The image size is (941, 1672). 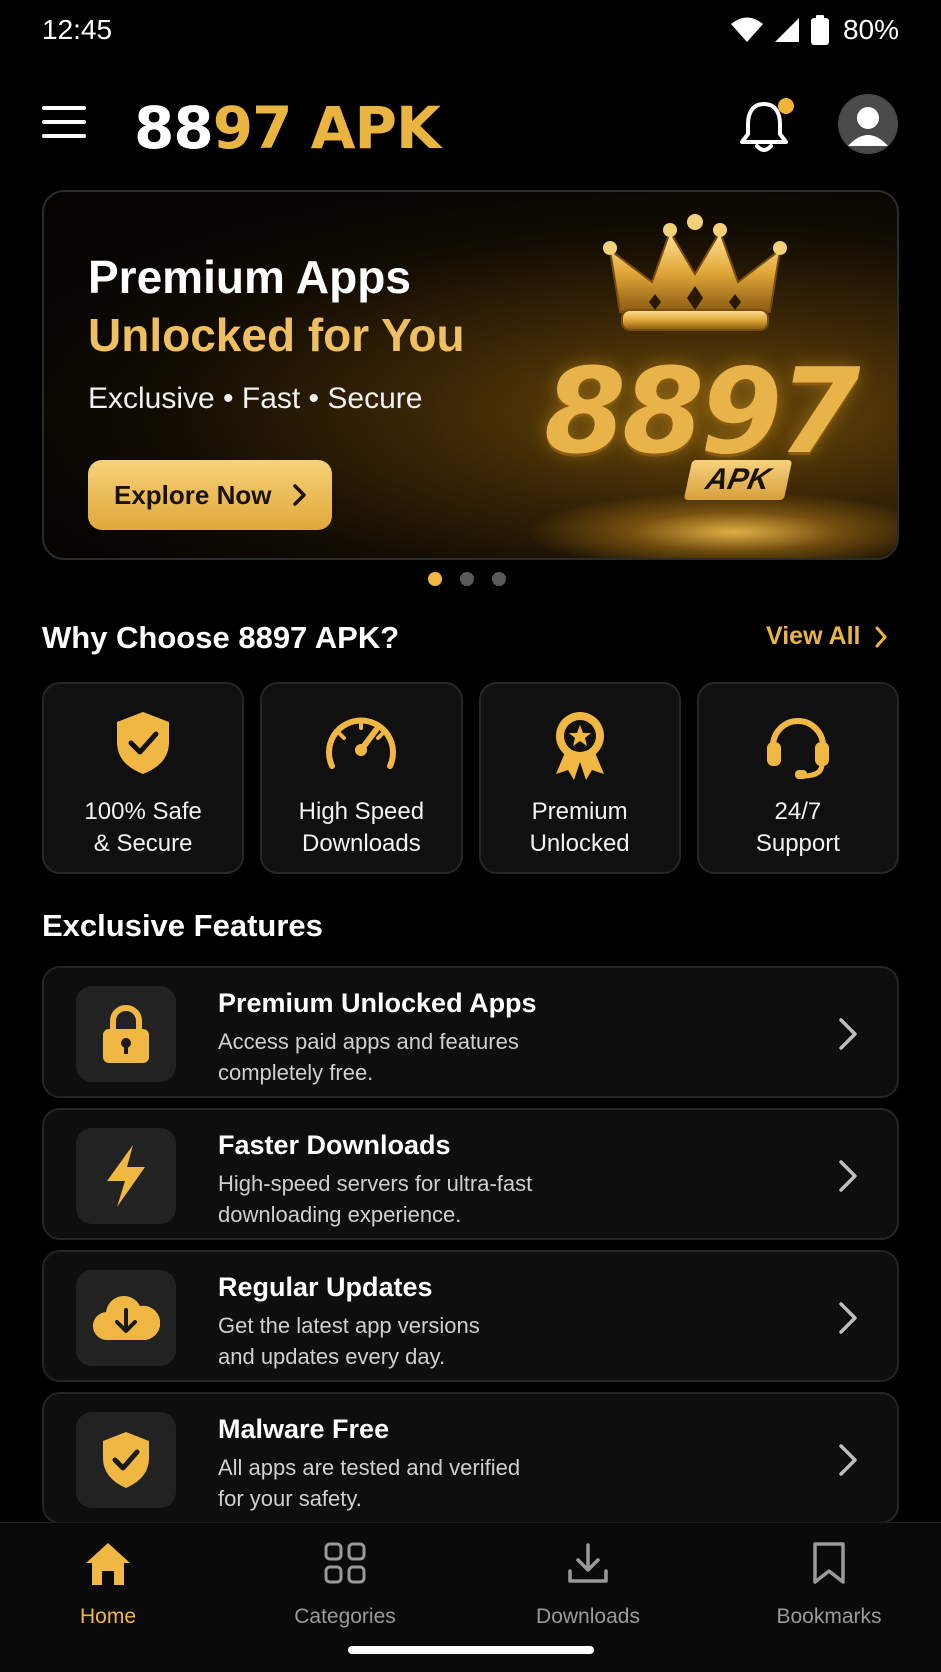 What do you see at coordinates (345, 1563) in the screenshot?
I see `grid-icon` at bounding box center [345, 1563].